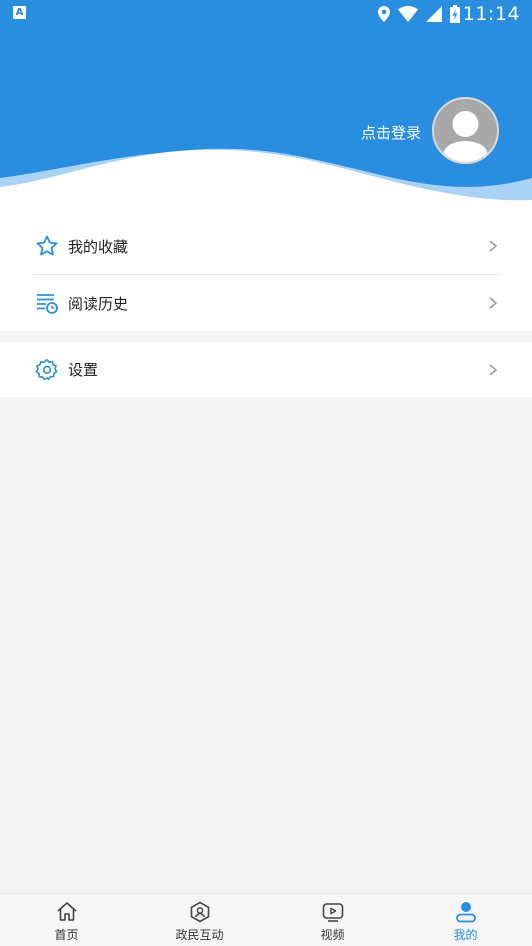 This screenshot has height=946, width=532. Describe the element at coordinates (332, 935) in the screenshot. I see `tab-label: 视频` at that location.